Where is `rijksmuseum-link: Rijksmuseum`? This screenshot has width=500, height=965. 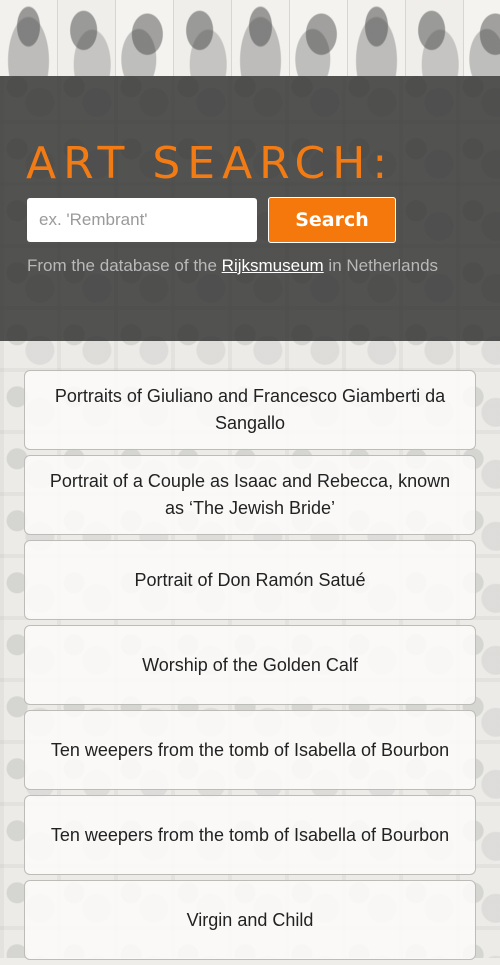 rijksmuseum-link: Rijksmuseum is located at coordinates (273, 265).